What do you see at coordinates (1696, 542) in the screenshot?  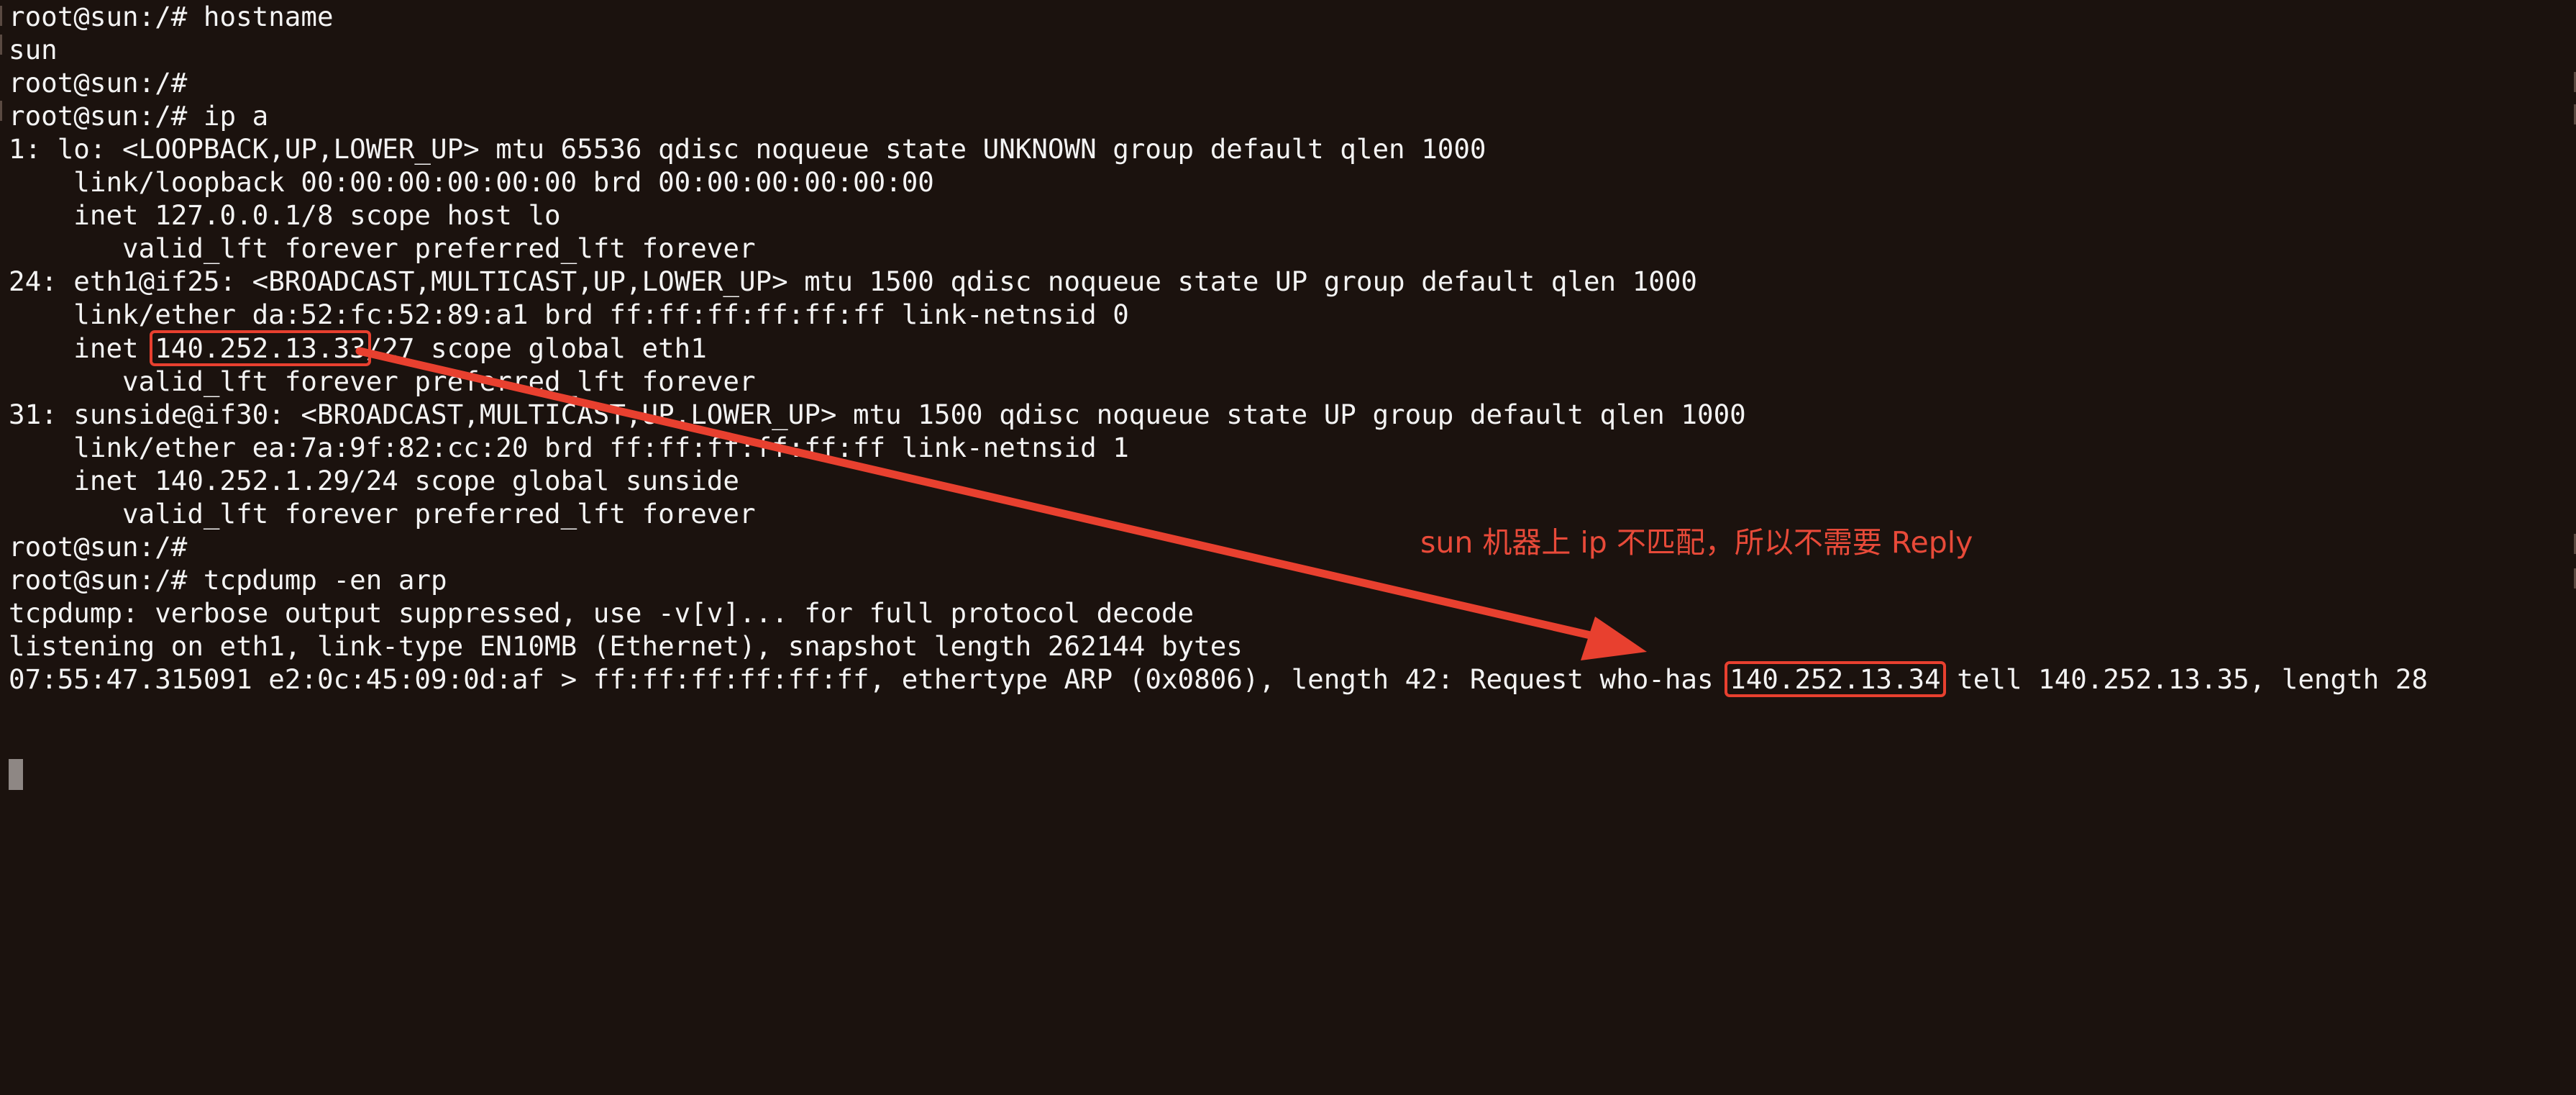 I see `annotation-text: sun 机器上 ip 不匹配，所以不需要 Reply` at bounding box center [1696, 542].